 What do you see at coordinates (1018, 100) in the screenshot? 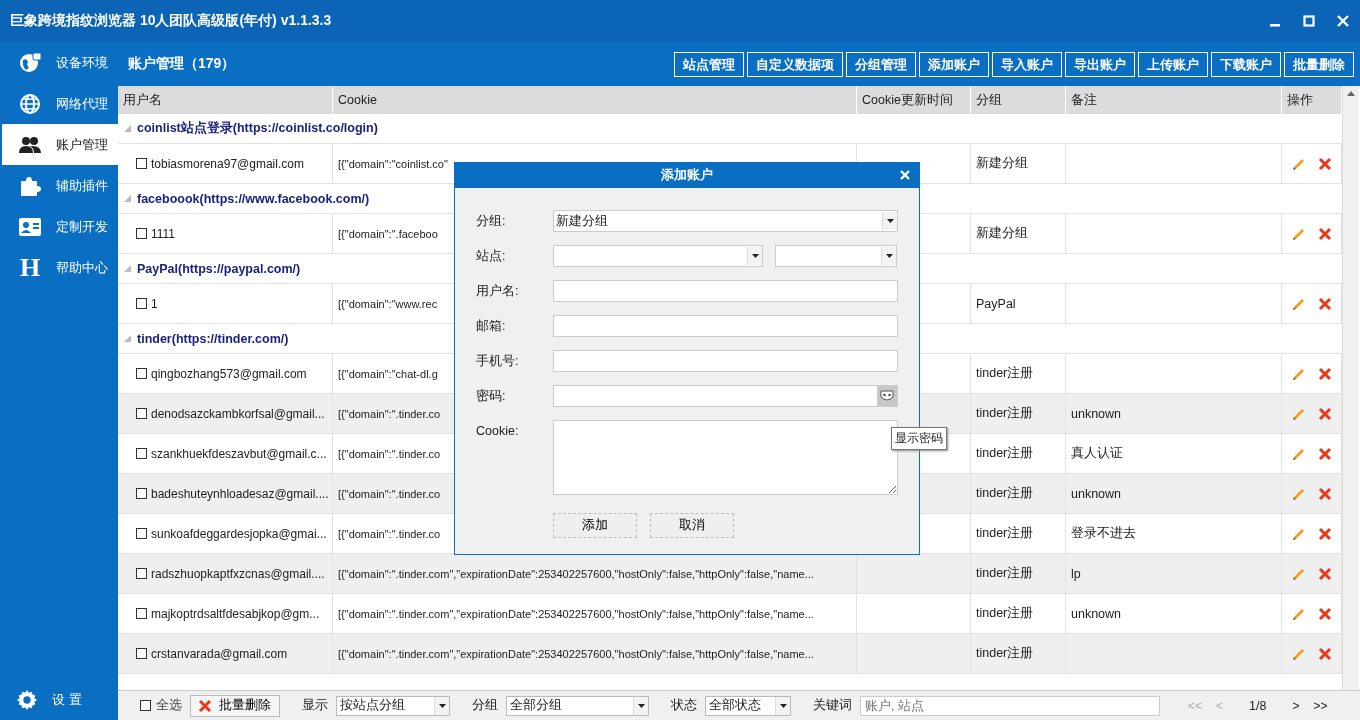
I see `column-header: 分组` at bounding box center [1018, 100].